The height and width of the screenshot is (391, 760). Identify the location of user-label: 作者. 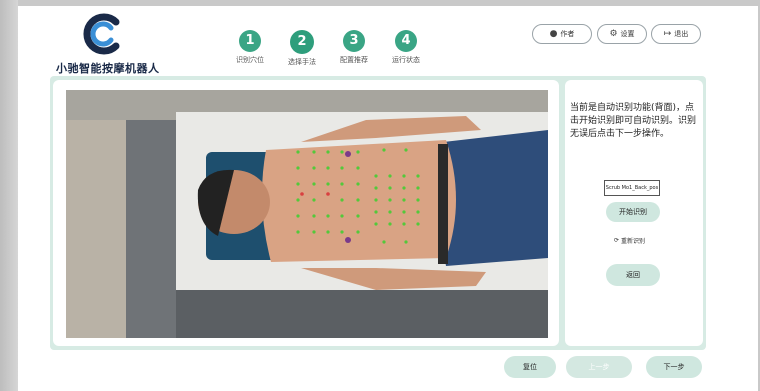
(567, 34).